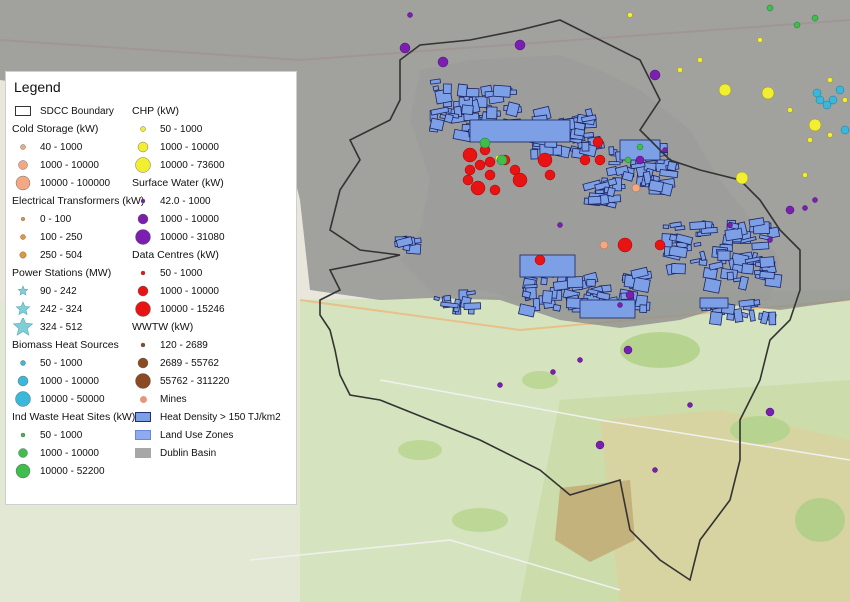 This screenshot has height=602, width=850. Describe the element at coordinates (77, 111) in the screenshot. I see `legend-item-label: SDCC Boundary` at that location.